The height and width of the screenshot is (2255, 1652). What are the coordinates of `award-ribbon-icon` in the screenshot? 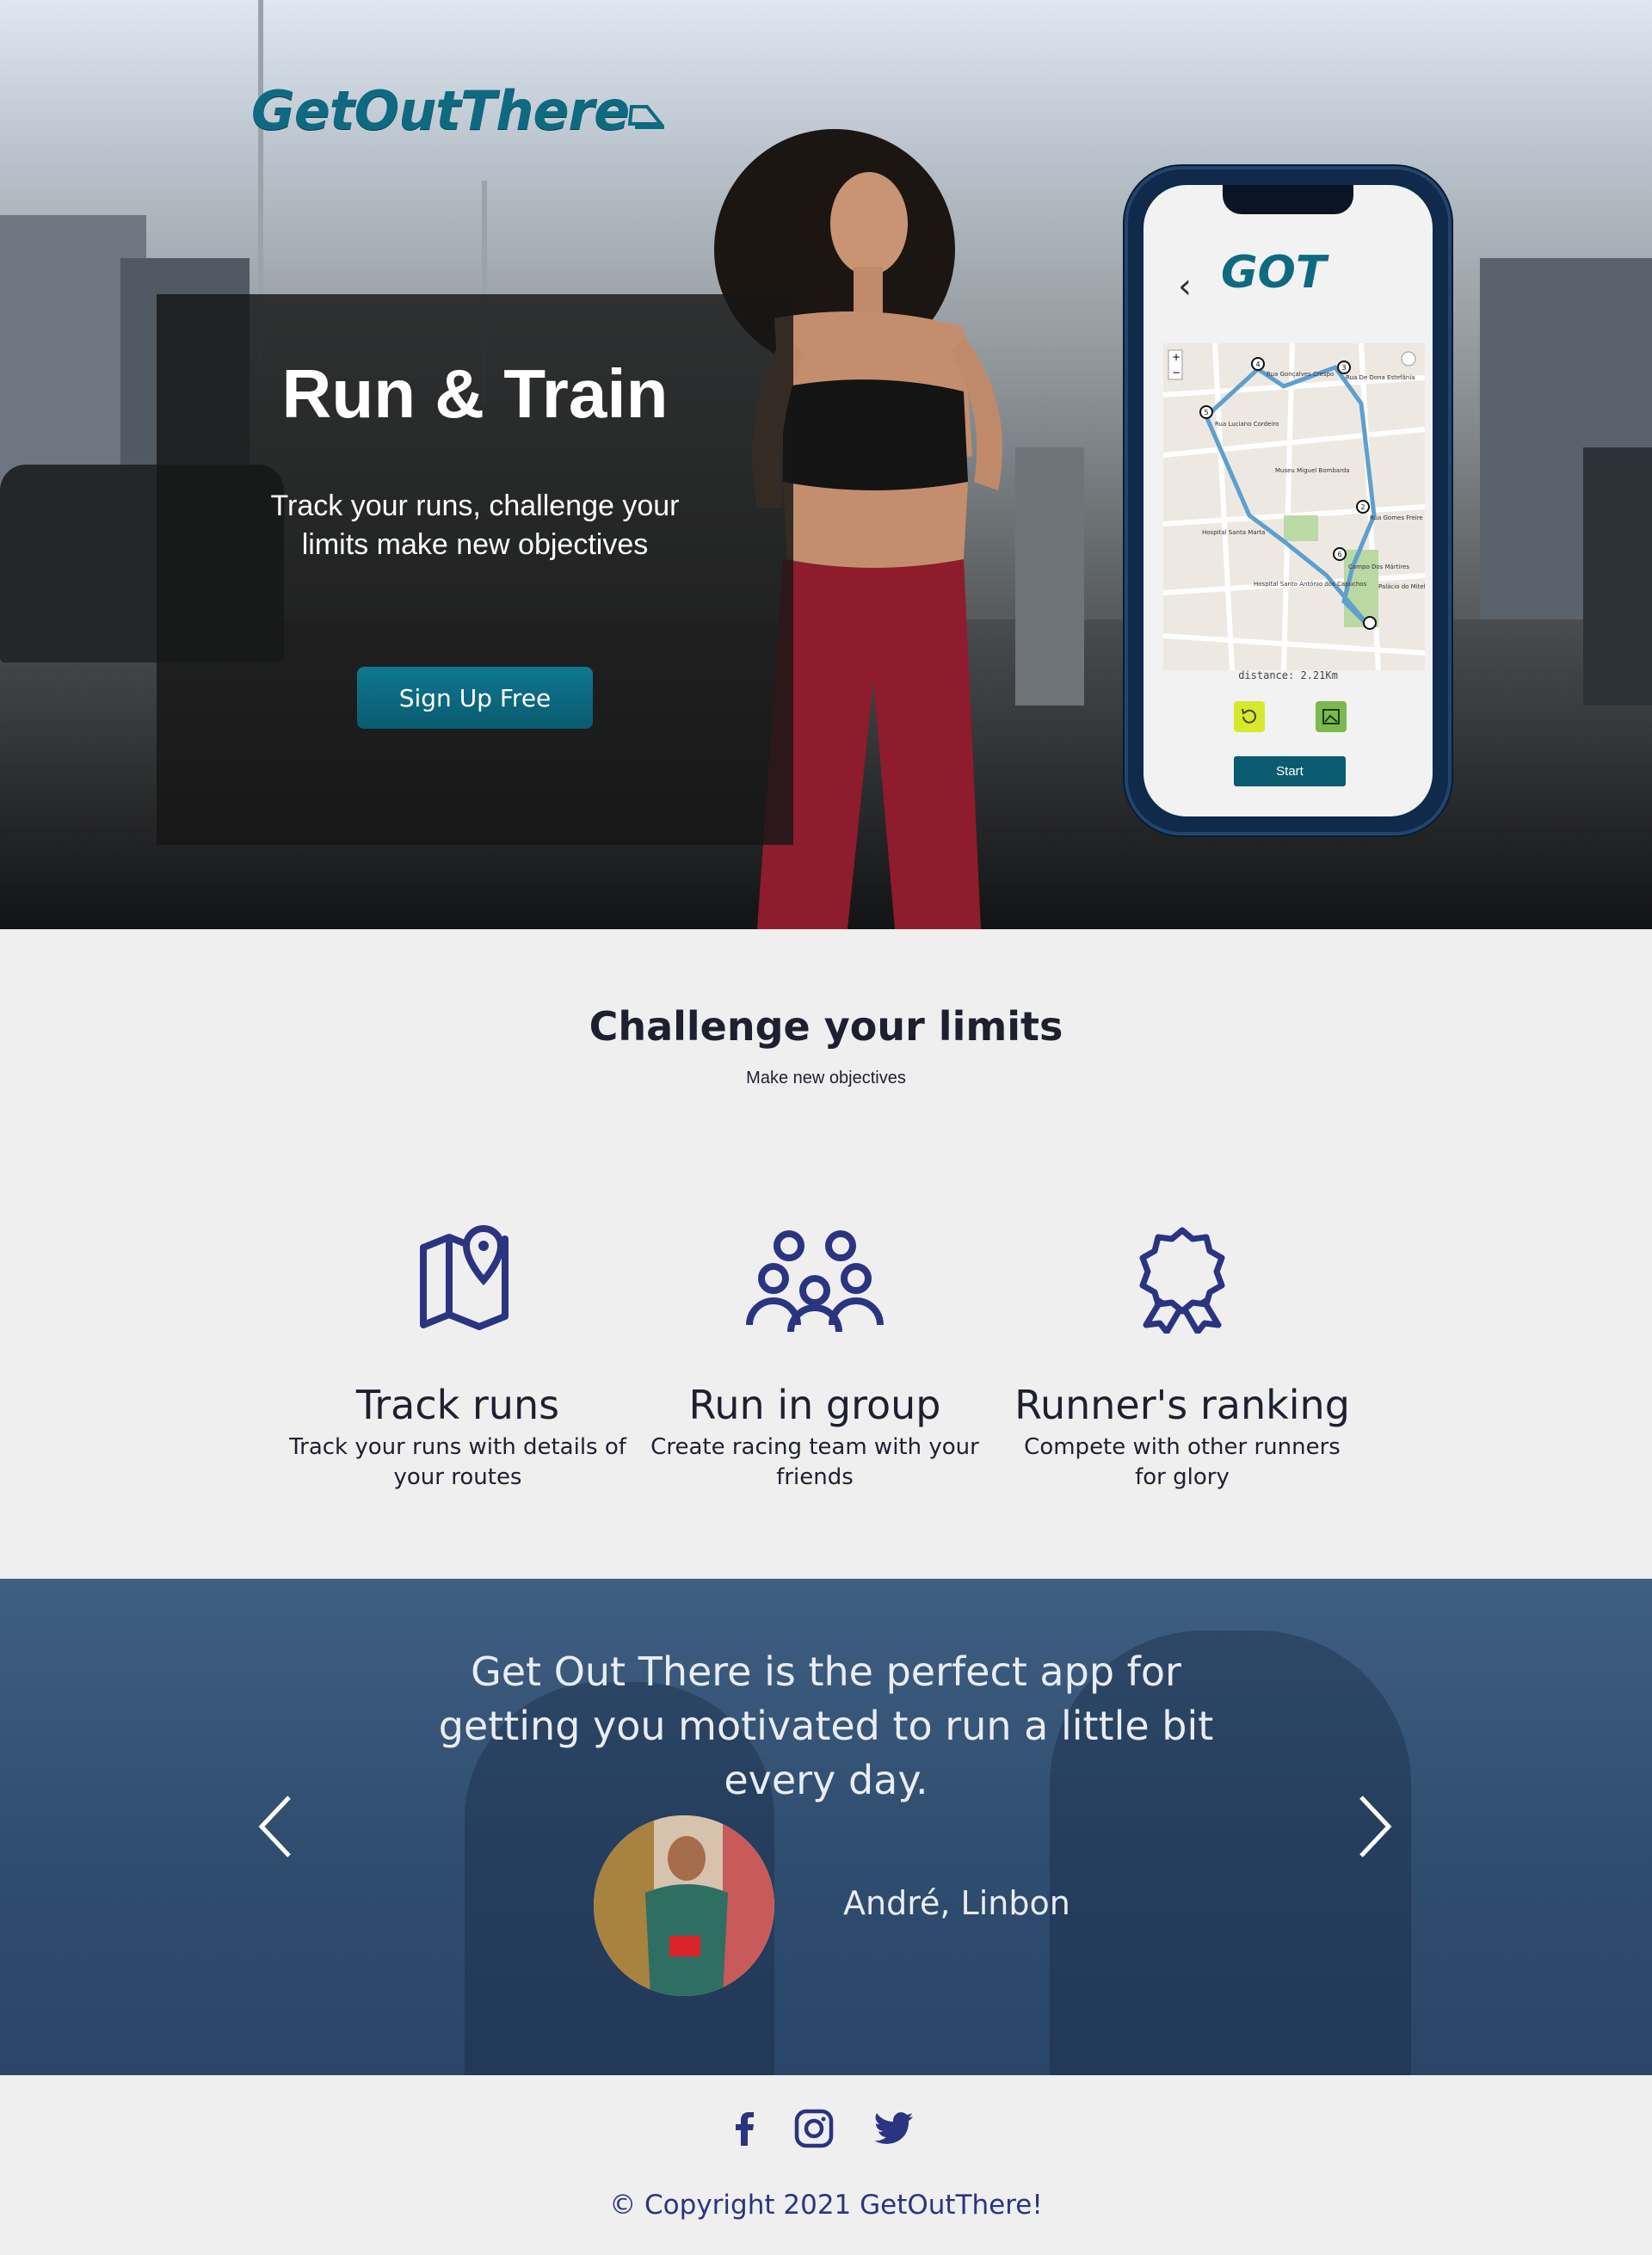 It's located at (1182, 1280).